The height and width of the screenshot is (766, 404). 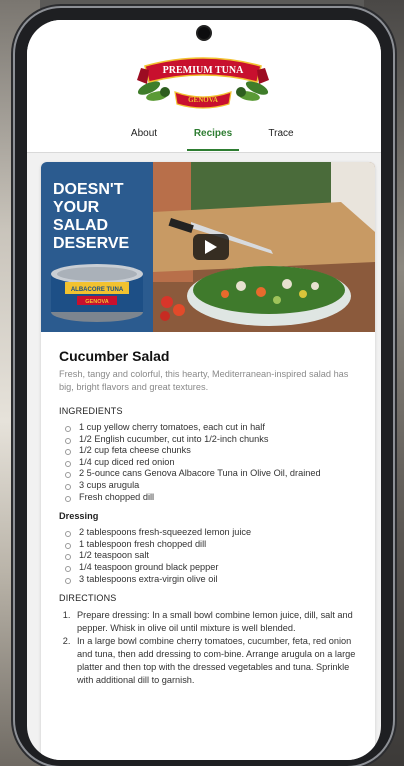 What do you see at coordinates (203, 70) in the screenshot?
I see `logo-top-text: PREMIUM TUNA` at bounding box center [203, 70].